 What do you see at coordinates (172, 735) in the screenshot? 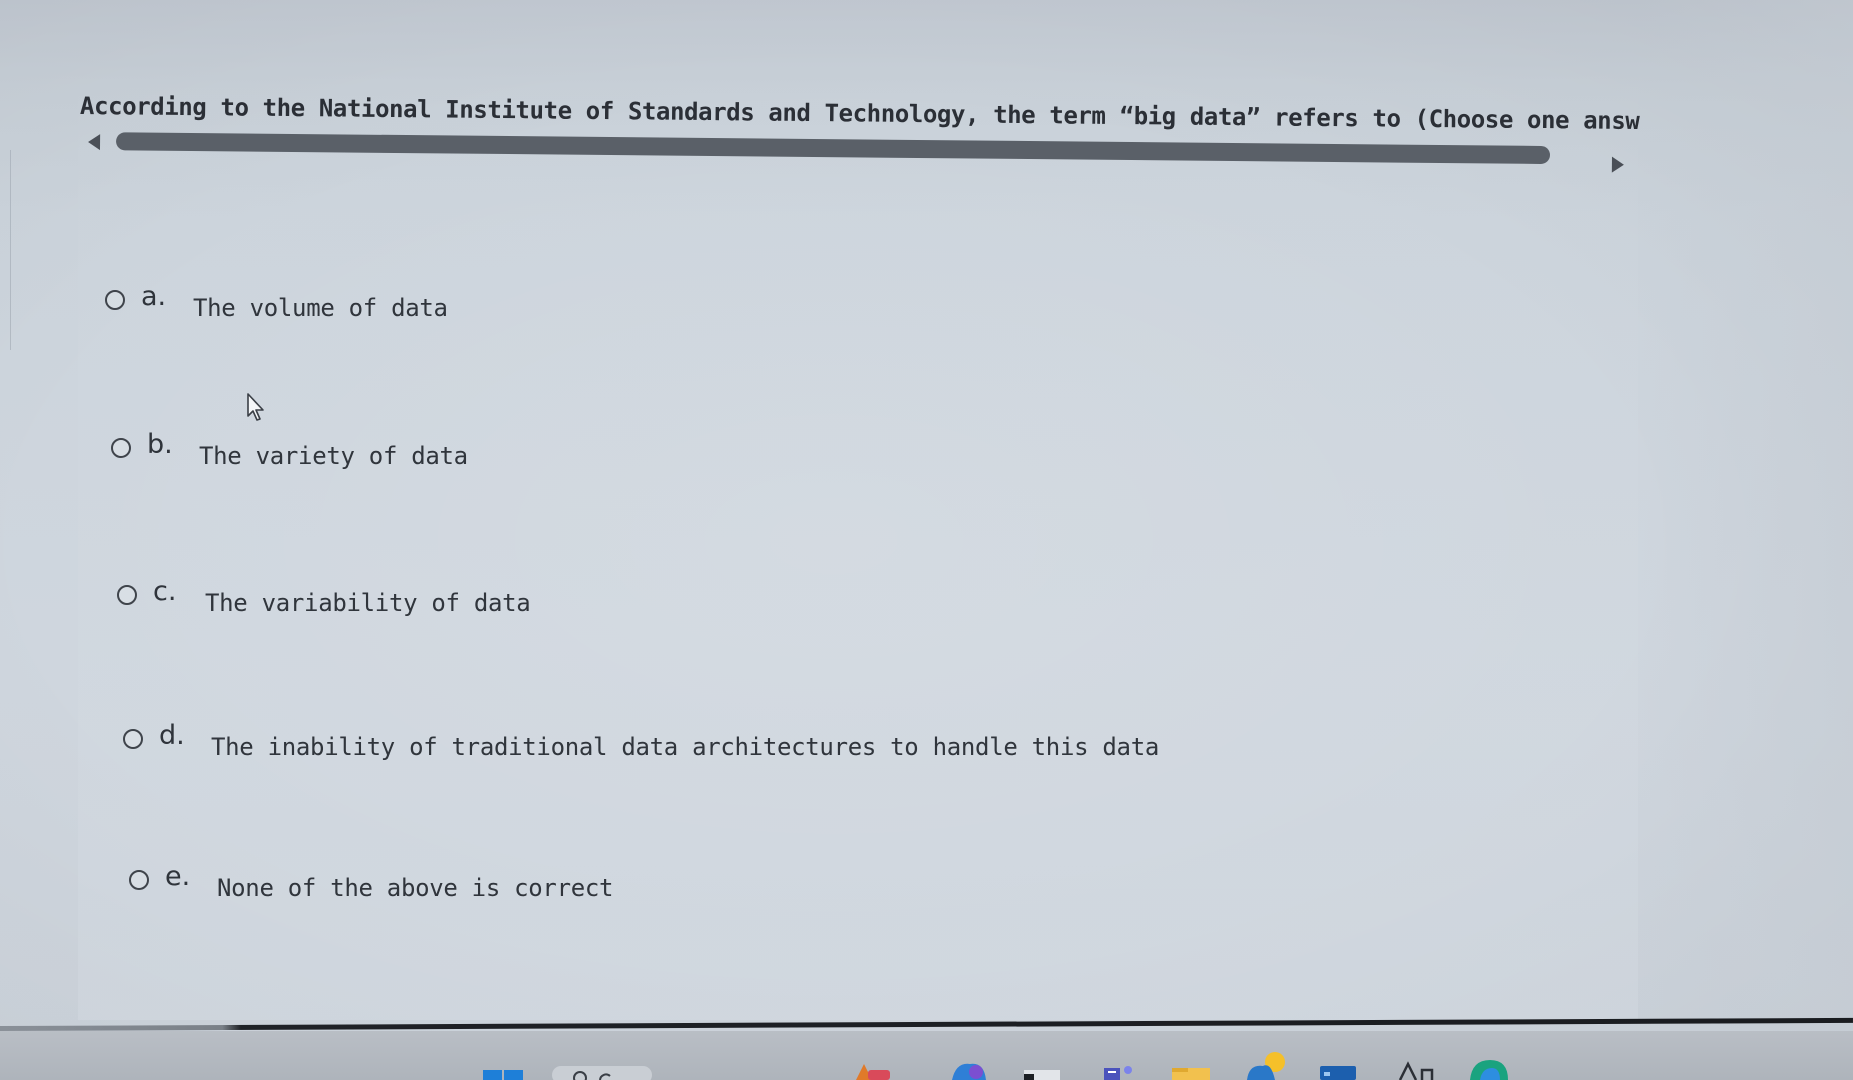
I see `option-d-letter: d.` at bounding box center [172, 735].